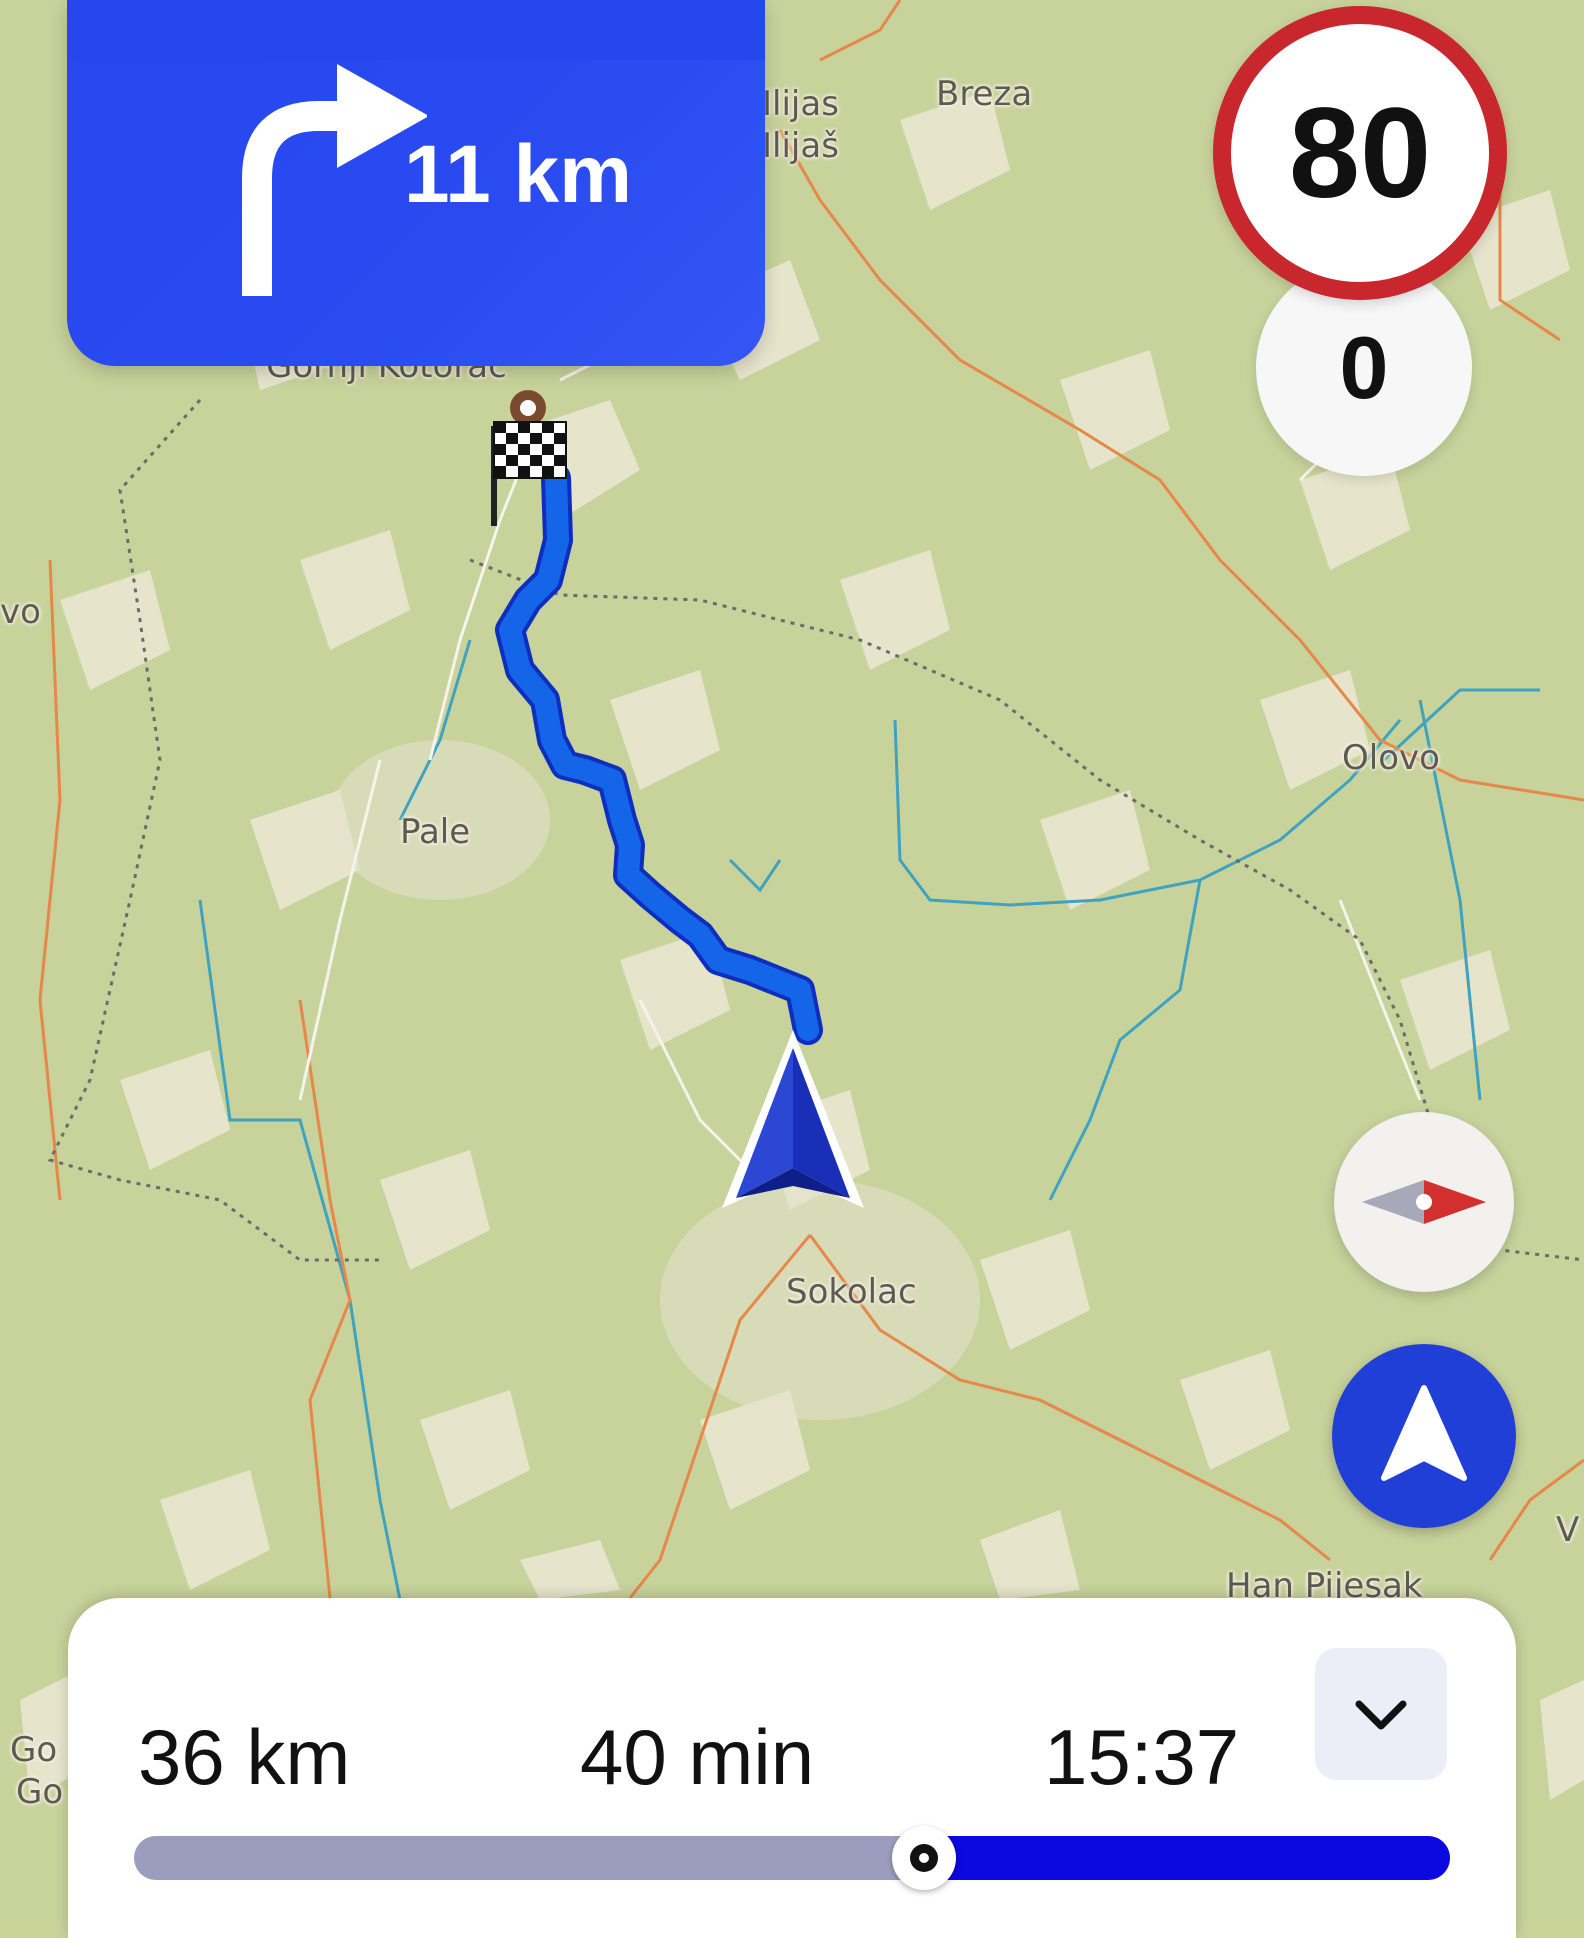 This screenshot has height=1938, width=1584. I want to click on navigation-arrow-icon, so click(793, 1119).